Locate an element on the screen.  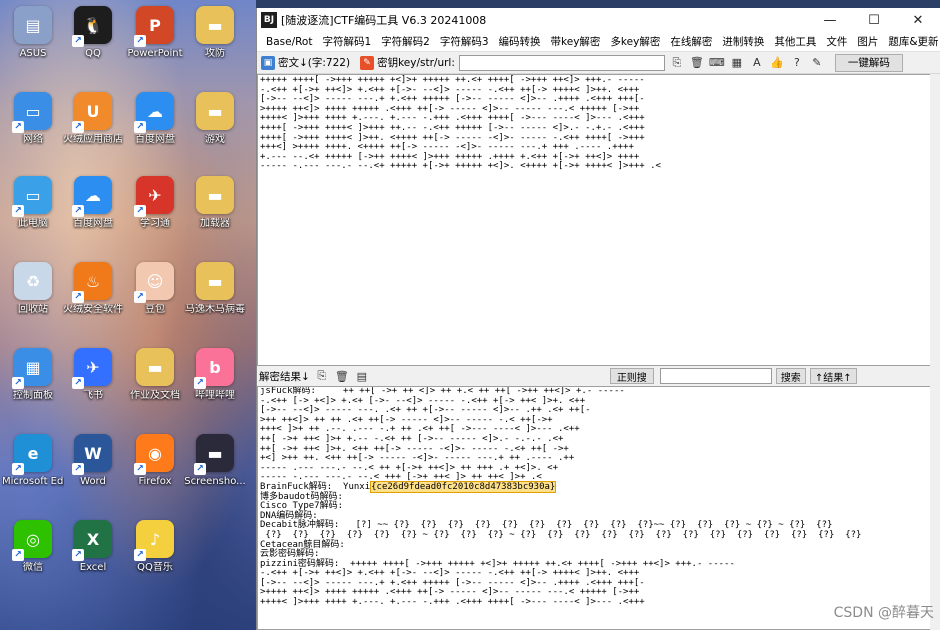
close-button: ✕ is located at coordinates (918, 20).